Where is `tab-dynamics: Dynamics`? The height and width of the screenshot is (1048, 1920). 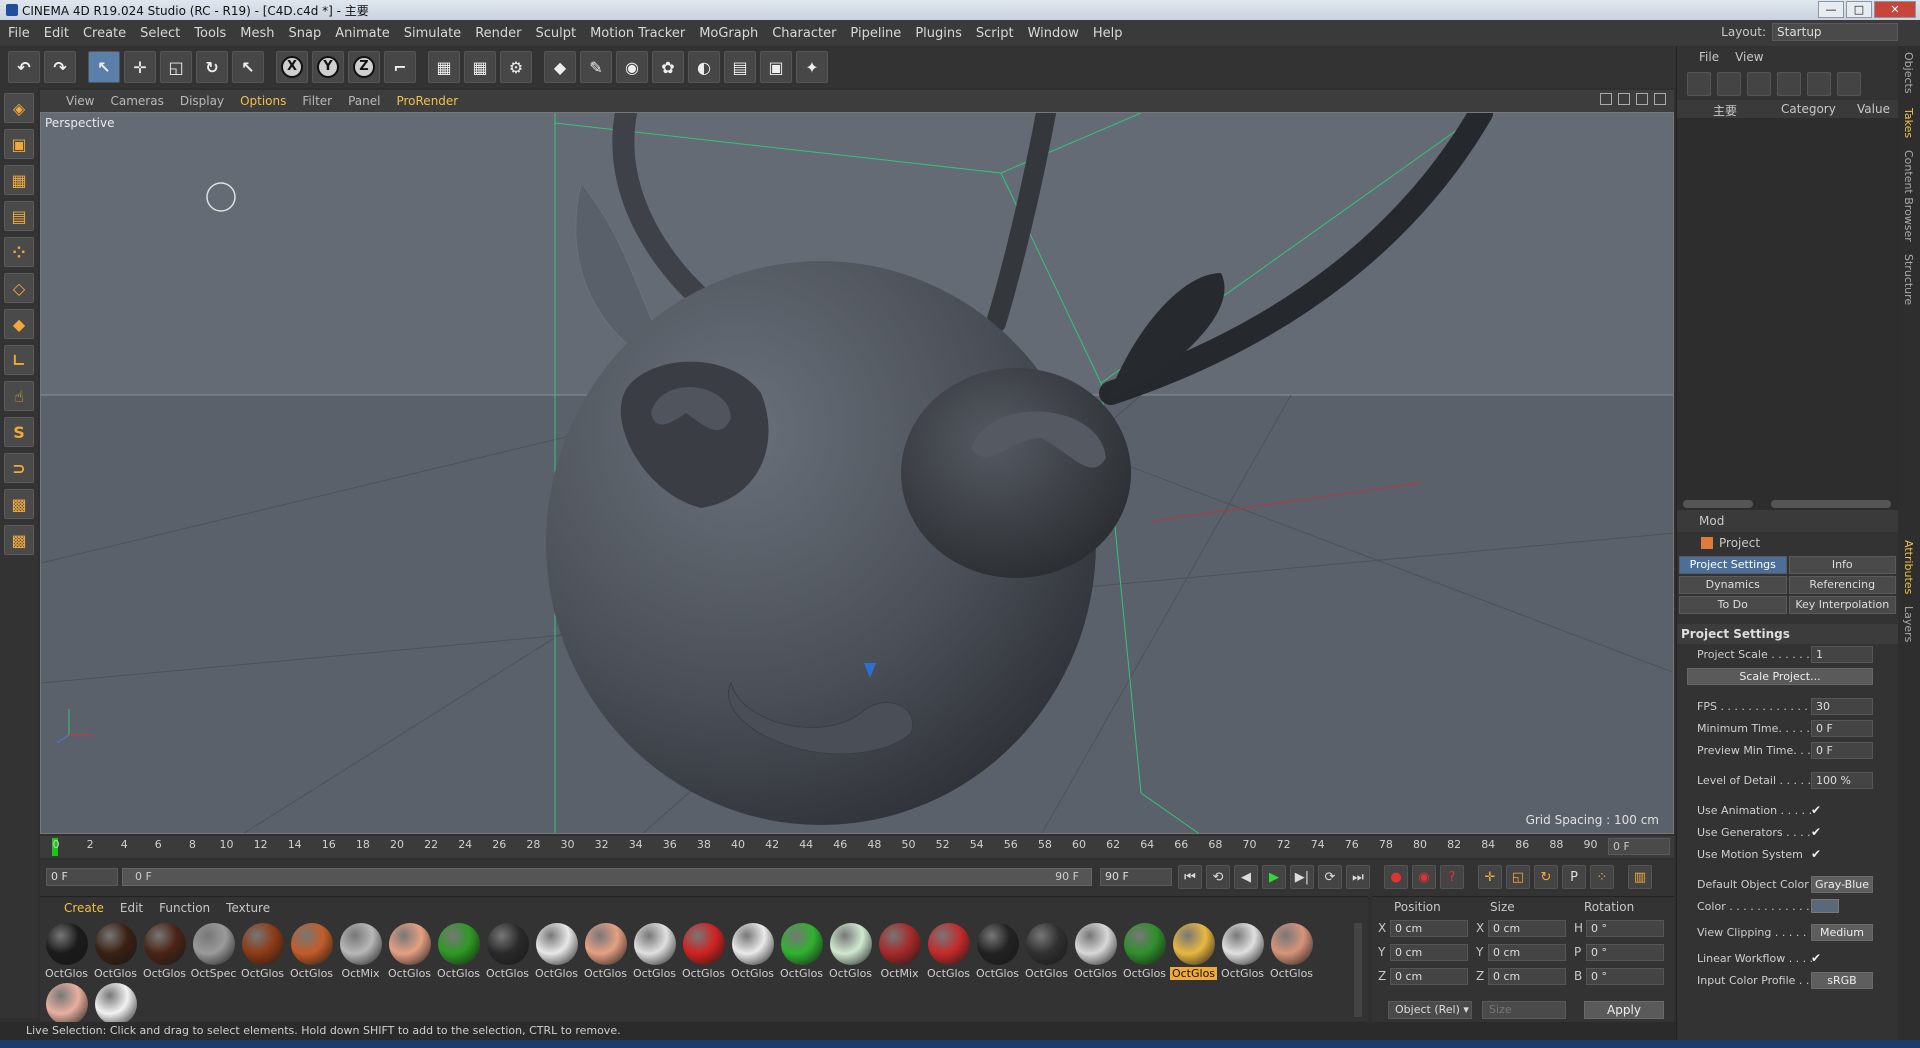
tab-dynamics: Dynamics is located at coordinates (1733, 585).